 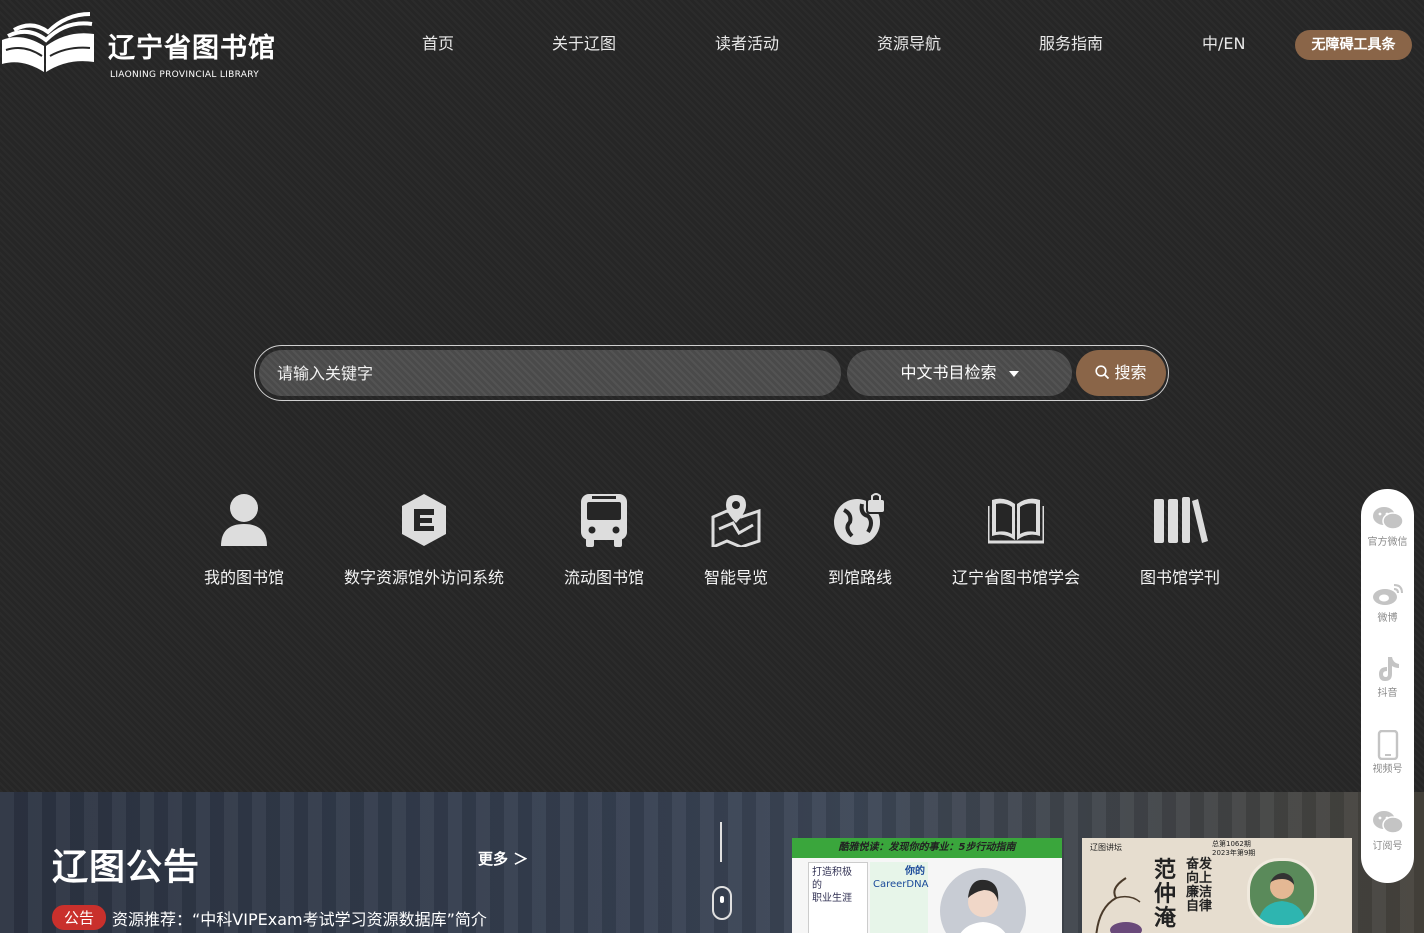 I want to click on route-globe-icon, so click(x=860, y=519).